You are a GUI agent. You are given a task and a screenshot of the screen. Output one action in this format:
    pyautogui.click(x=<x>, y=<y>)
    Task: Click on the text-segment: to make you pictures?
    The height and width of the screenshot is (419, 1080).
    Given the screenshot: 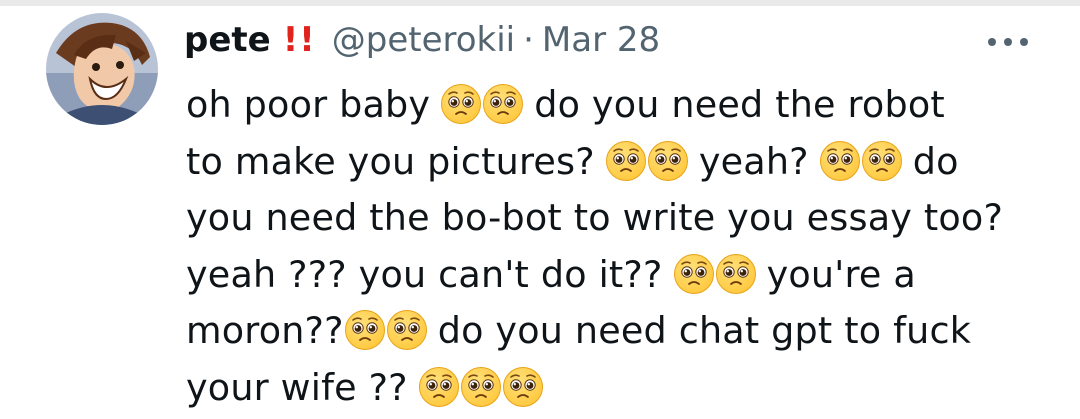 What is the action you would take?
    pyautogui.click(x=390, y=161)
    